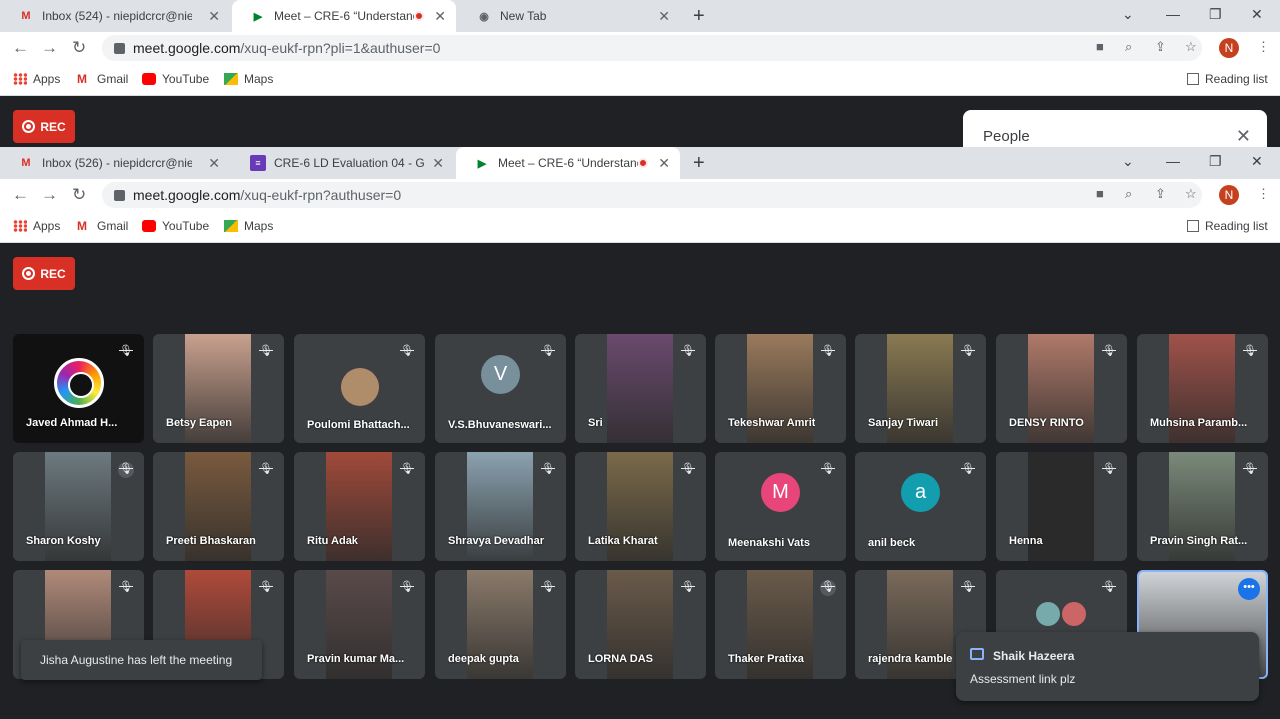  Describe the element at coordinates (82, 79) in the screenshot. I see `gmail-icon: M` at that location.